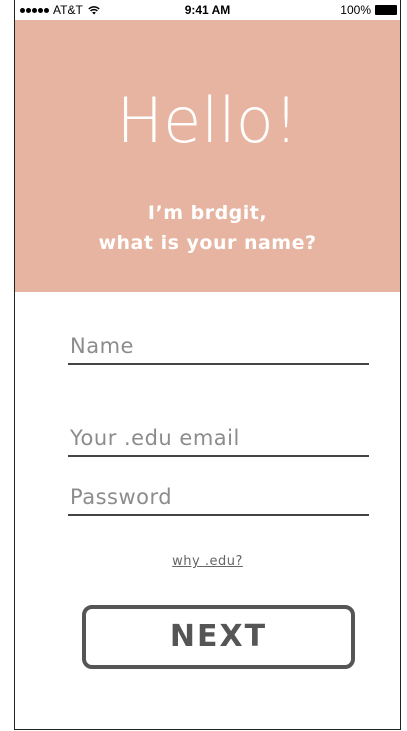  Describe the element at coordinates (207, 243) in the screenshot. I see `hero-subtitle-line2: what is your name?` at that location.